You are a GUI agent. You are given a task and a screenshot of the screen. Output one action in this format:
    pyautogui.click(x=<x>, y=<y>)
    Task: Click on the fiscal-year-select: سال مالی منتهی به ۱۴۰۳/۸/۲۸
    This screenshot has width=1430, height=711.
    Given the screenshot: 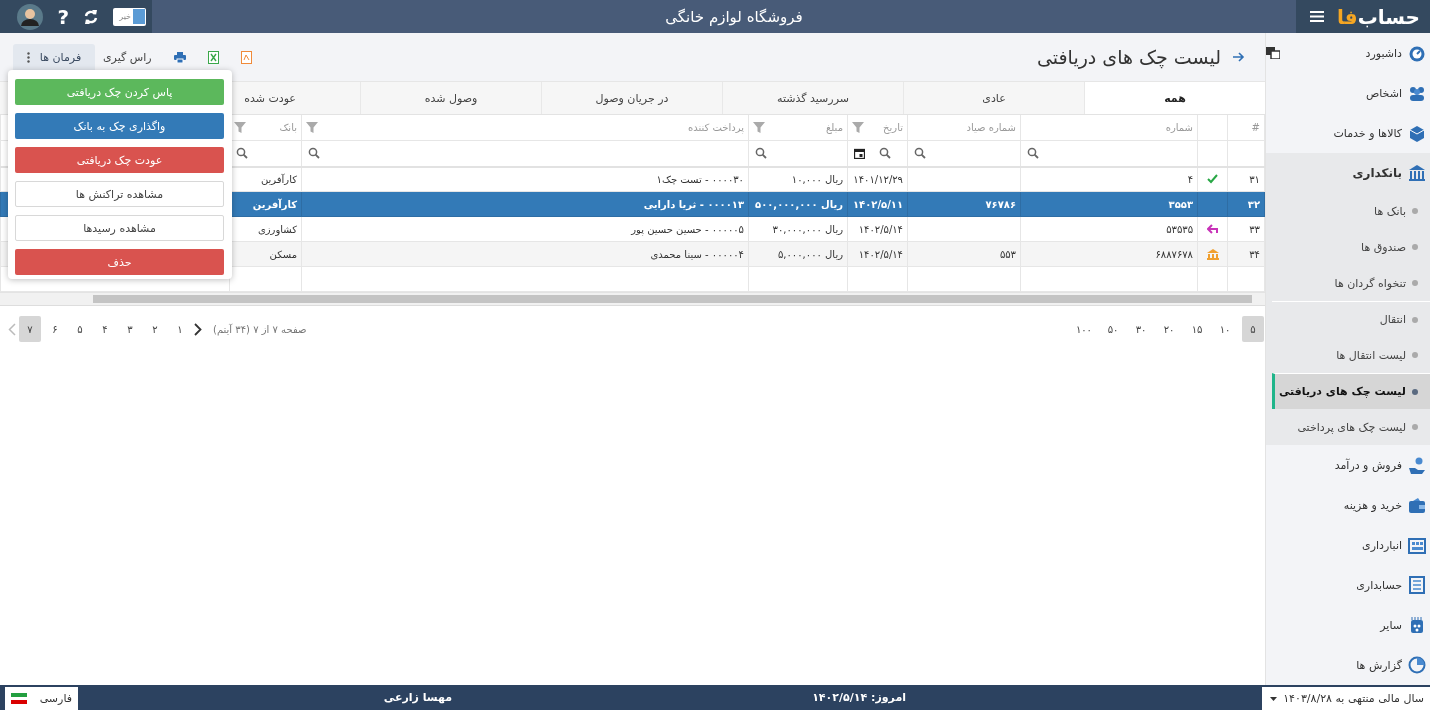 What is the action you would take?
    pyautogui.click(x=1346, y=698)
    